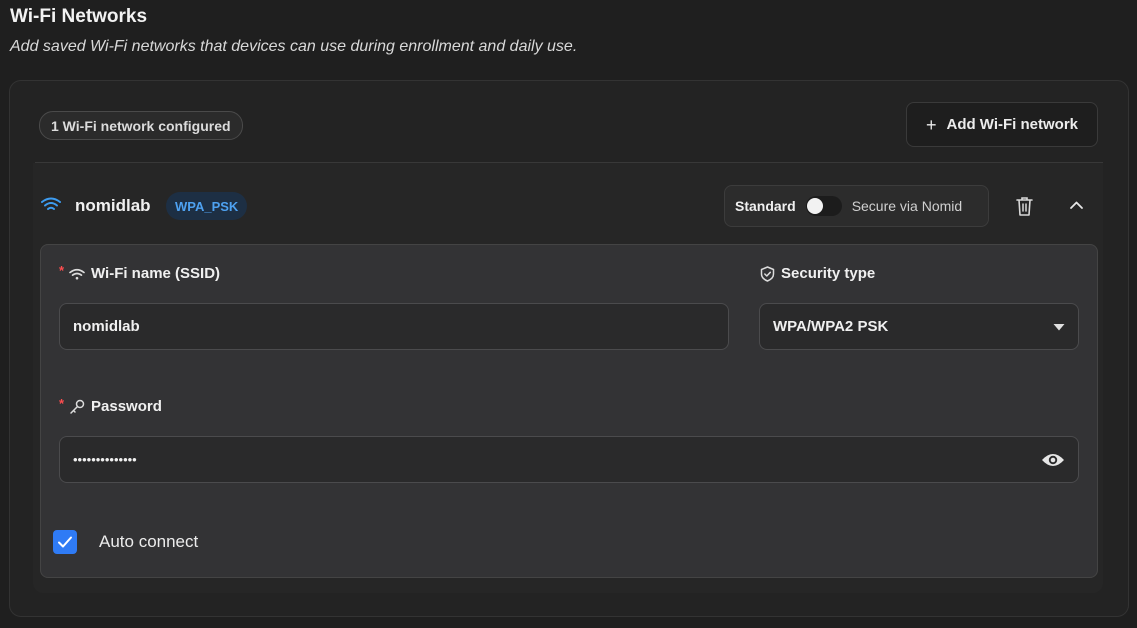  What do you see at coordinates (207, 206) in the screenshot?
I see `security-type-badge: WPA_PSK` at bounding box center [207, 206].